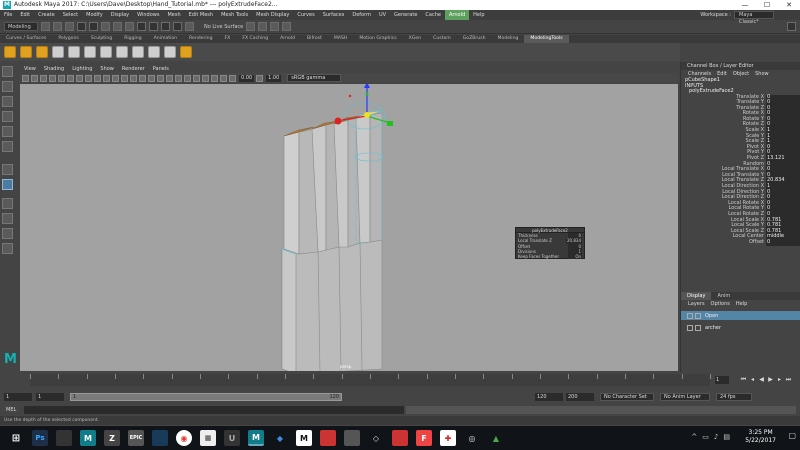 The height and width of the screenshot is (450, 800). Describe the element at coordinates (112, 438) in the screenshot. I see `zbrush-icon: Z` at that location.